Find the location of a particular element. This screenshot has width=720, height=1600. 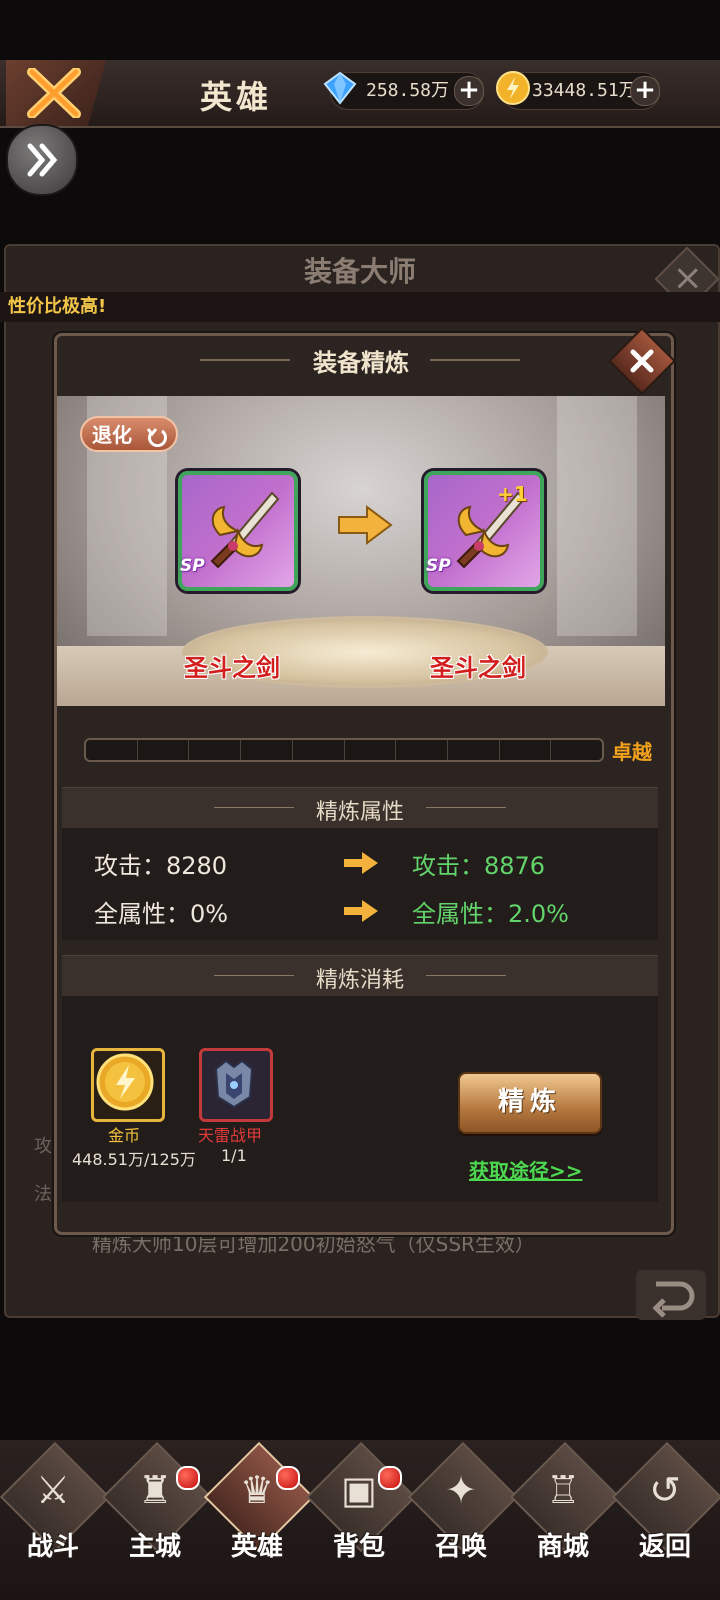

modal-title: 装备精炼 is located at coordinates (361, 363).